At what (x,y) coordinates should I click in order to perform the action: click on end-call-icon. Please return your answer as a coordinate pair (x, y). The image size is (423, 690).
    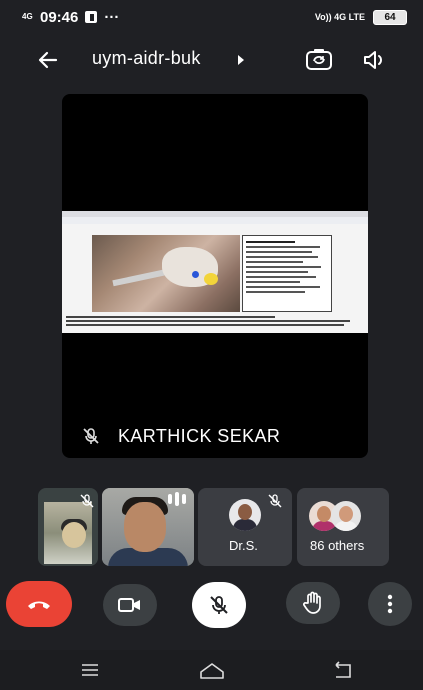
    Looking at the image, I should click on (39, 605).